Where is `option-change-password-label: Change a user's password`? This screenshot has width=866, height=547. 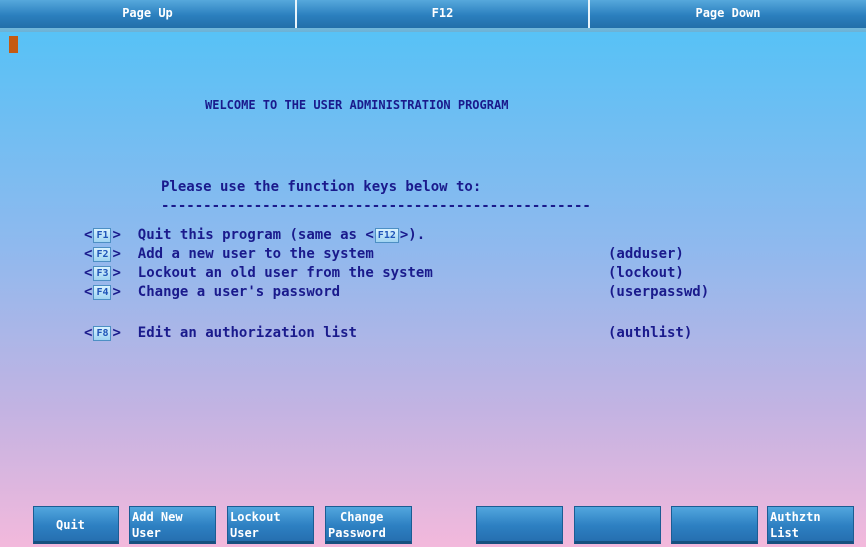 option-change-password-label: Change a user's password is located at coordinates (239, 292).